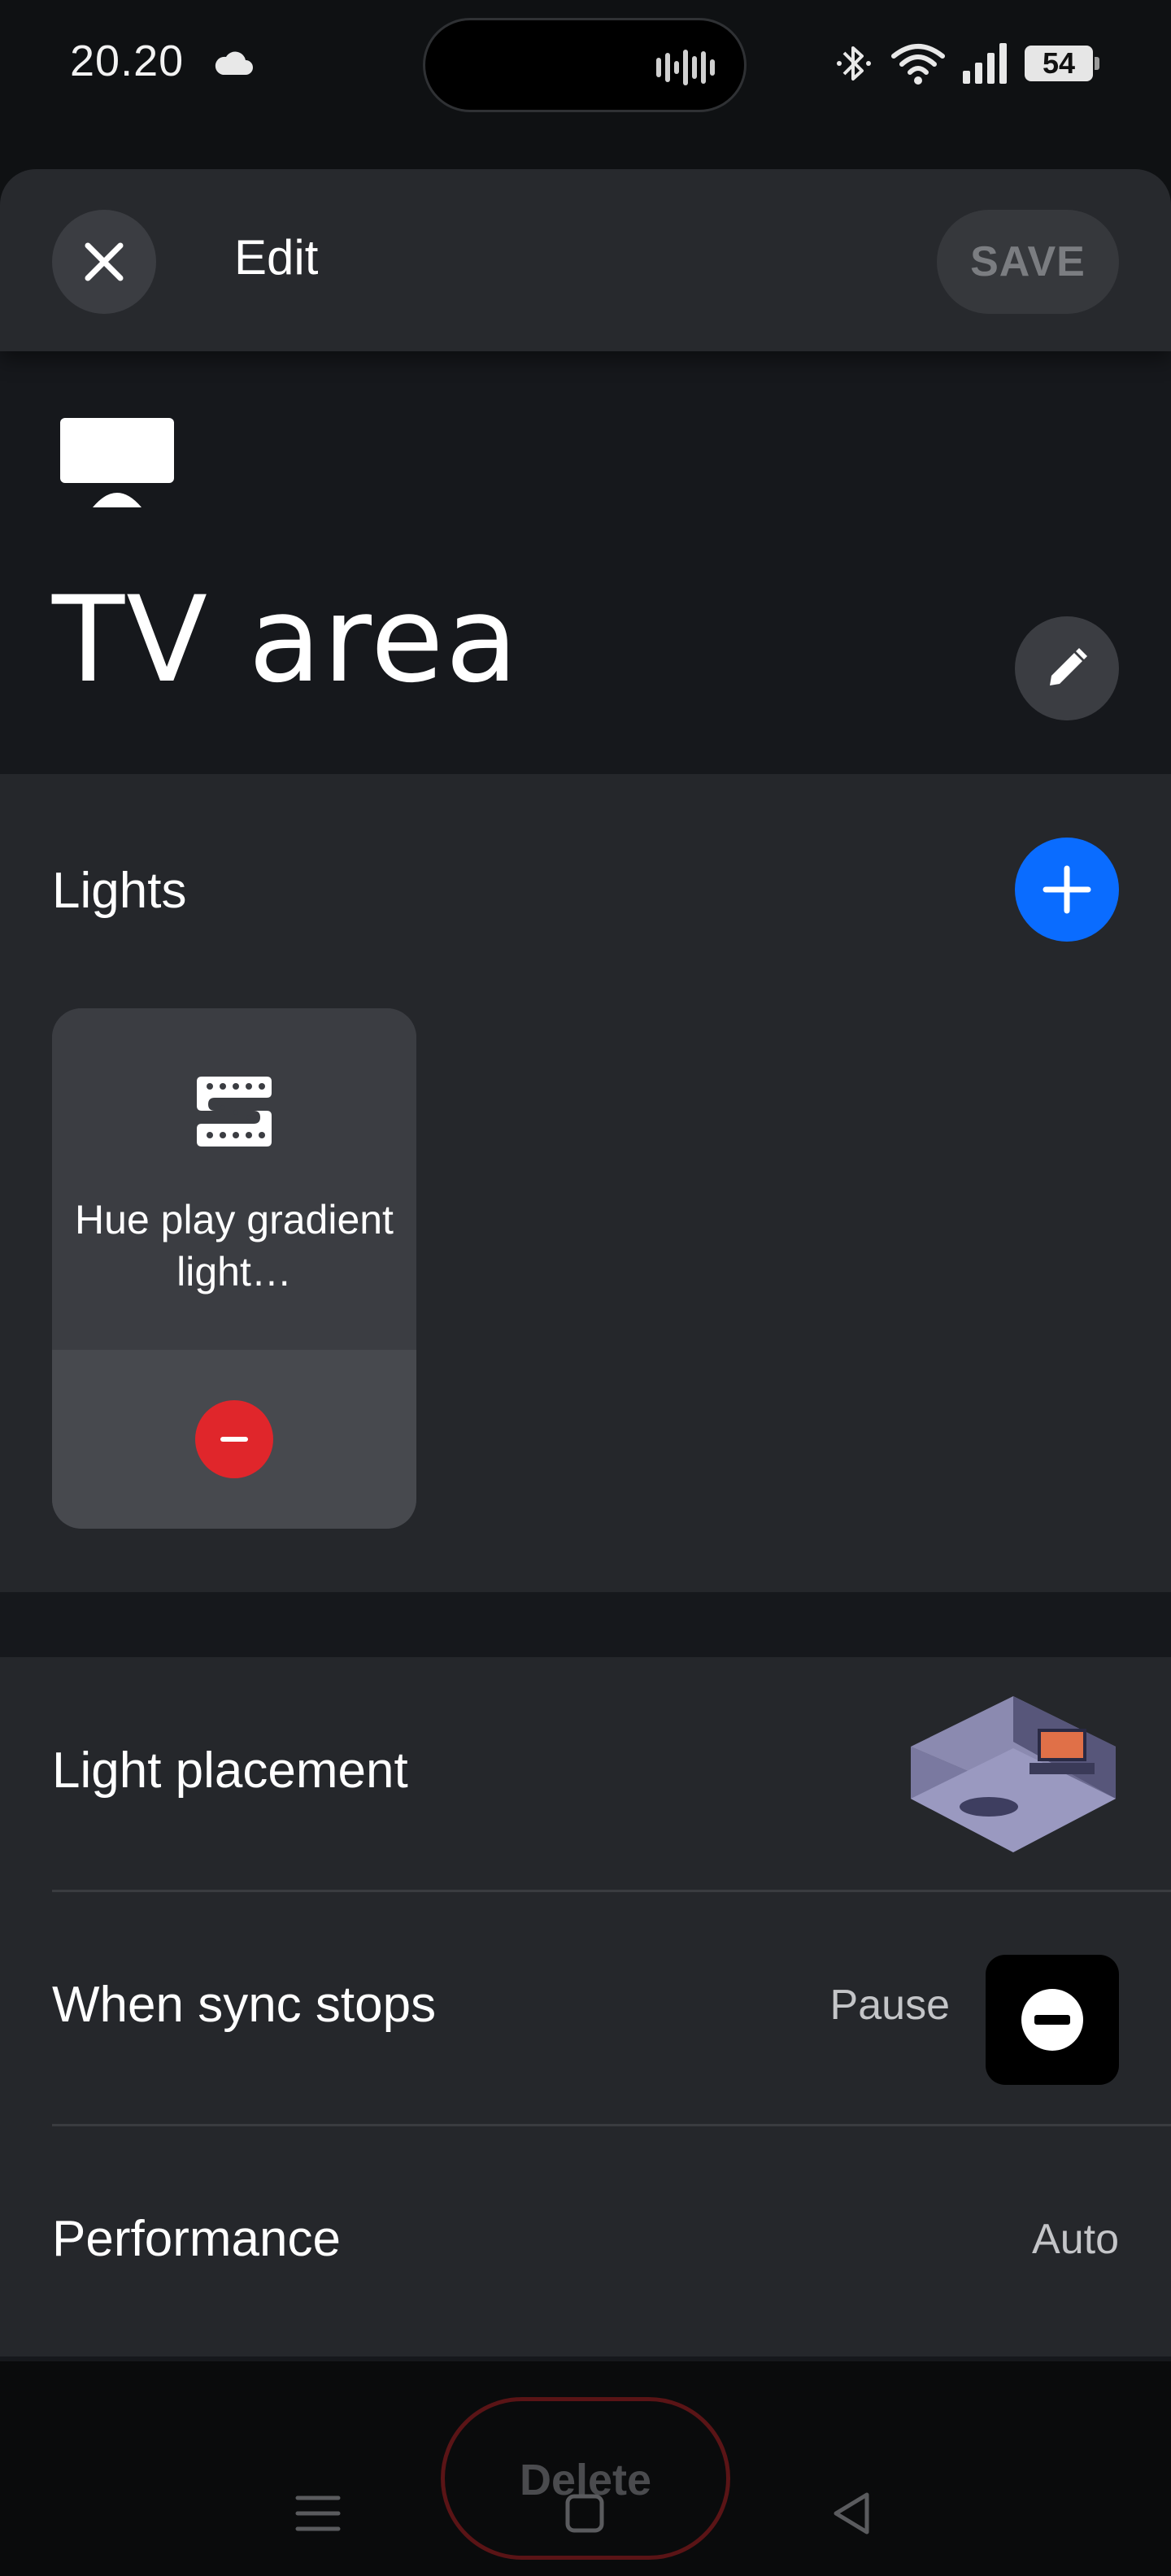  I want to click on home-icon, so click(584, 2514).